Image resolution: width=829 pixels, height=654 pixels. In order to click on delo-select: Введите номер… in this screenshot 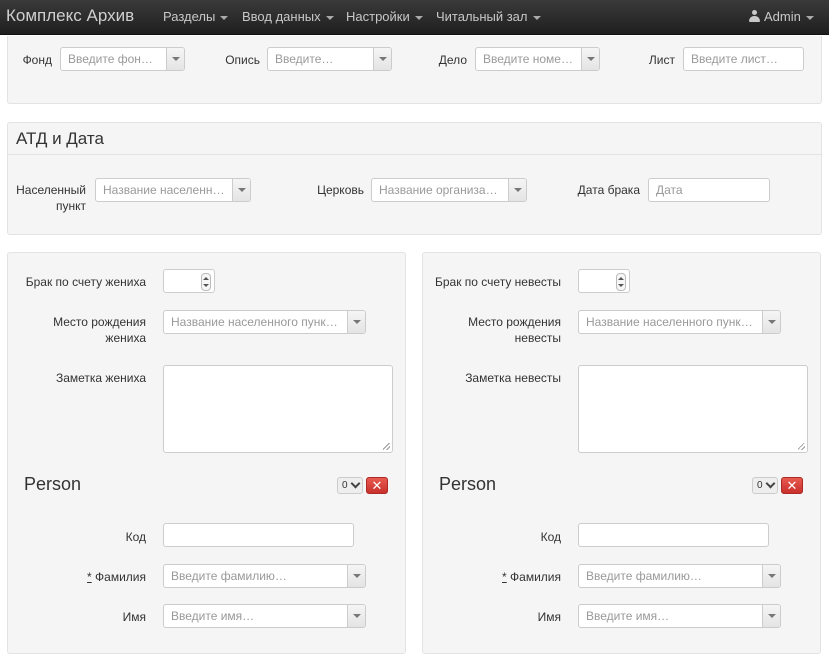, I will do `click(537, 59)`.